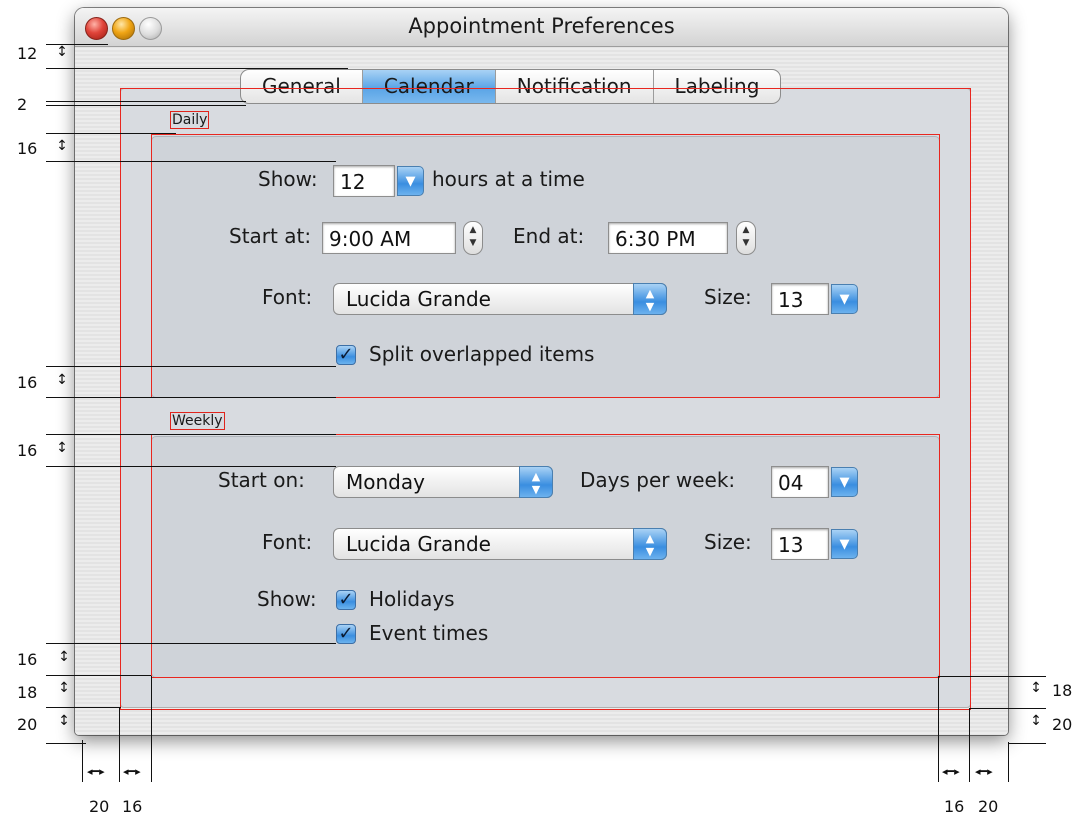 This screenshot has height=822, width=1082. Describe the element at coordinates (658, 480) in the screenshot. I see `days-per-week-label: Days per week:` at that location.